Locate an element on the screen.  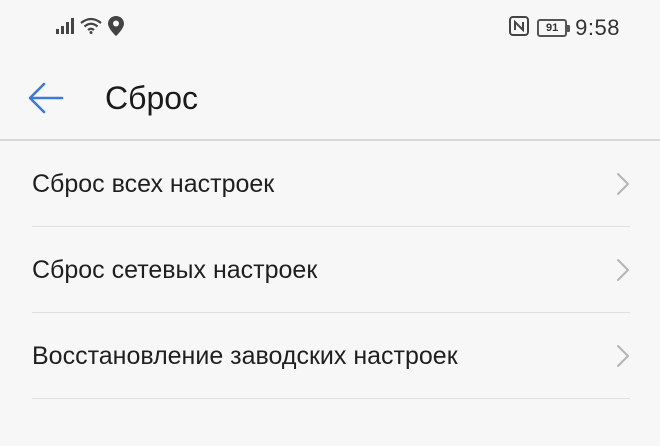
location-icon is located at coordinates (116, 28).